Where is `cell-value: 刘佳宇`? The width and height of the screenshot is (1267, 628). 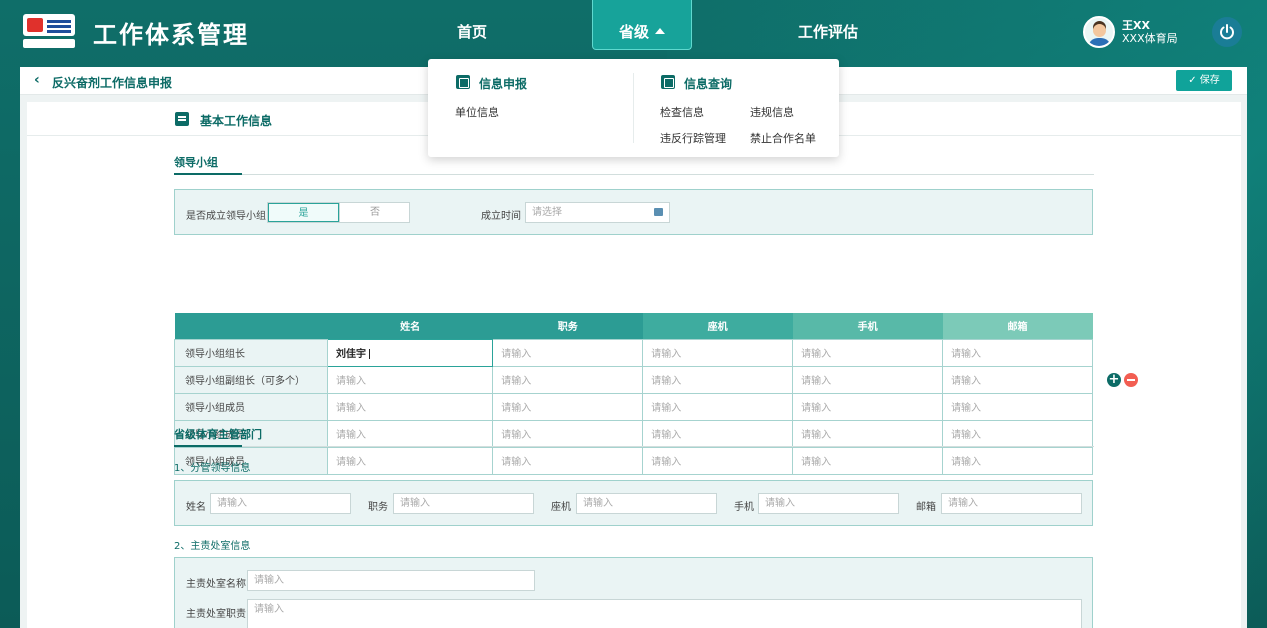
cell-value: 刘佳宇 is located at coordinates (351, 354).